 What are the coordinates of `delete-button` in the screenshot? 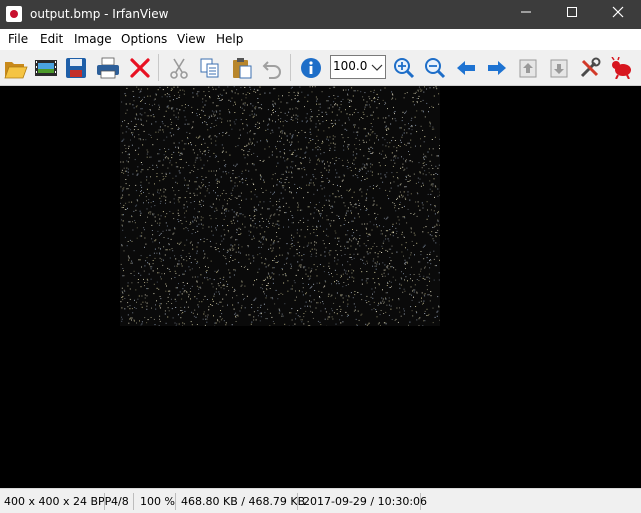 It's located at (139, 67).